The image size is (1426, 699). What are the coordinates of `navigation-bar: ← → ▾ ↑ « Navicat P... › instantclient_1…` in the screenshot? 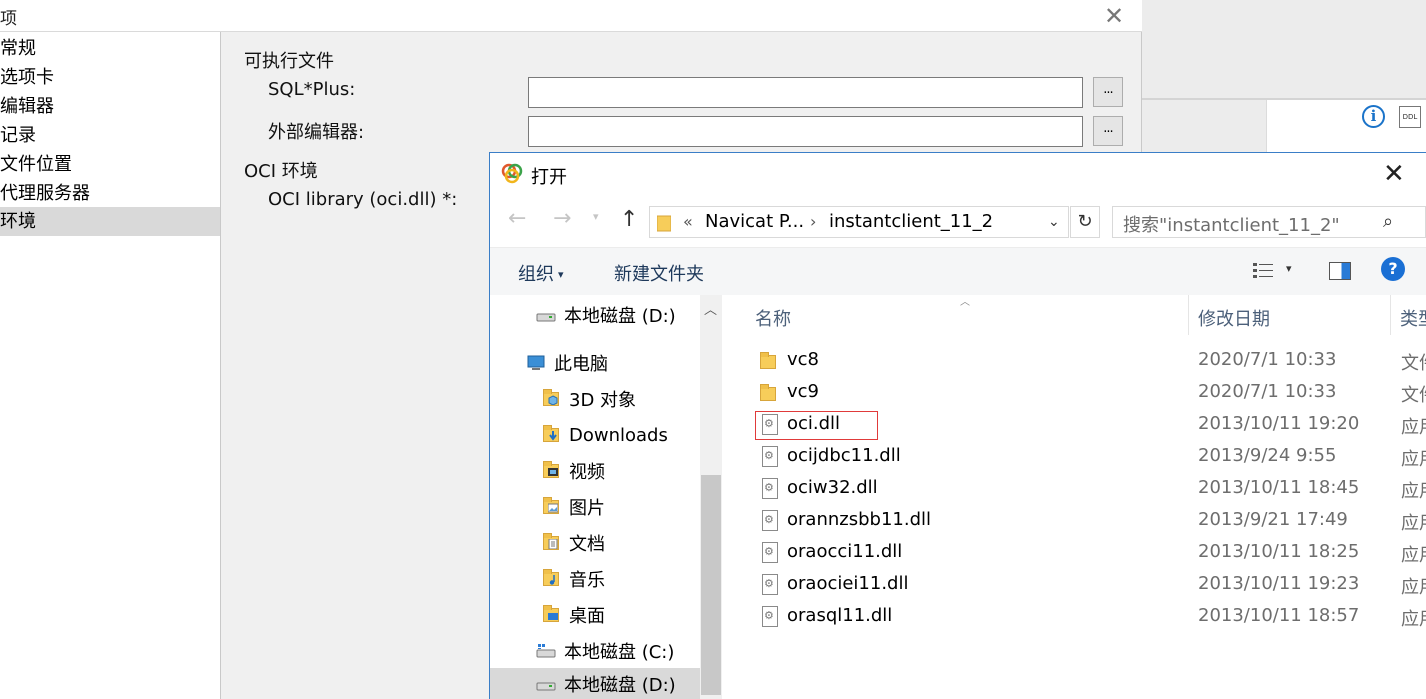 It's located at (958, 219).